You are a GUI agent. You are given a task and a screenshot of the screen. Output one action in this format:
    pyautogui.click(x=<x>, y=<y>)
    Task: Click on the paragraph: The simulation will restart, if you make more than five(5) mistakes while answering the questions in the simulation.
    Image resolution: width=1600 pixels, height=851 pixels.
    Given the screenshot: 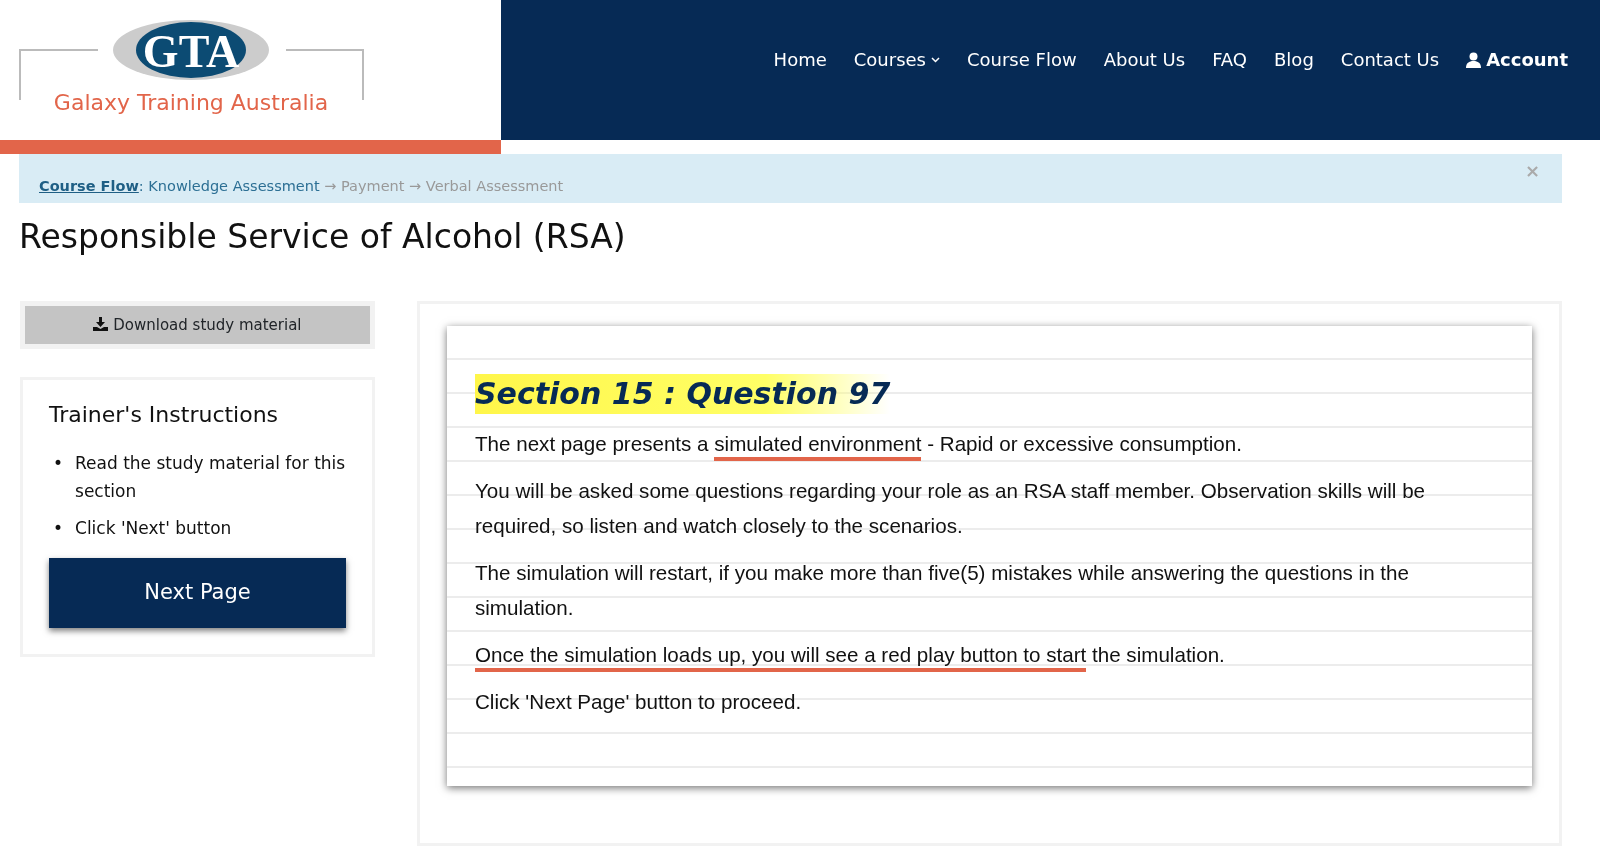 What is the action you would take?
    pyautogui.click(x=942, y=590)
    